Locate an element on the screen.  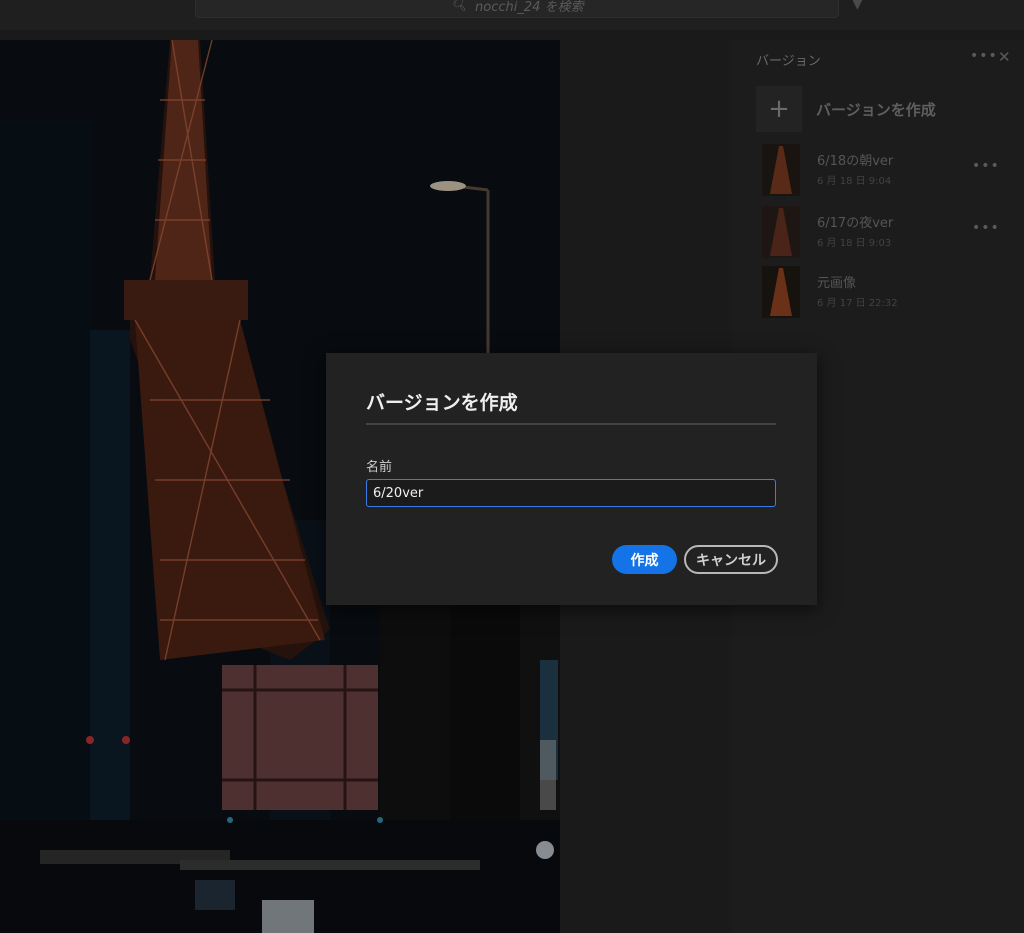
filter-icon: ▼ is located at coordinates (857, 6).